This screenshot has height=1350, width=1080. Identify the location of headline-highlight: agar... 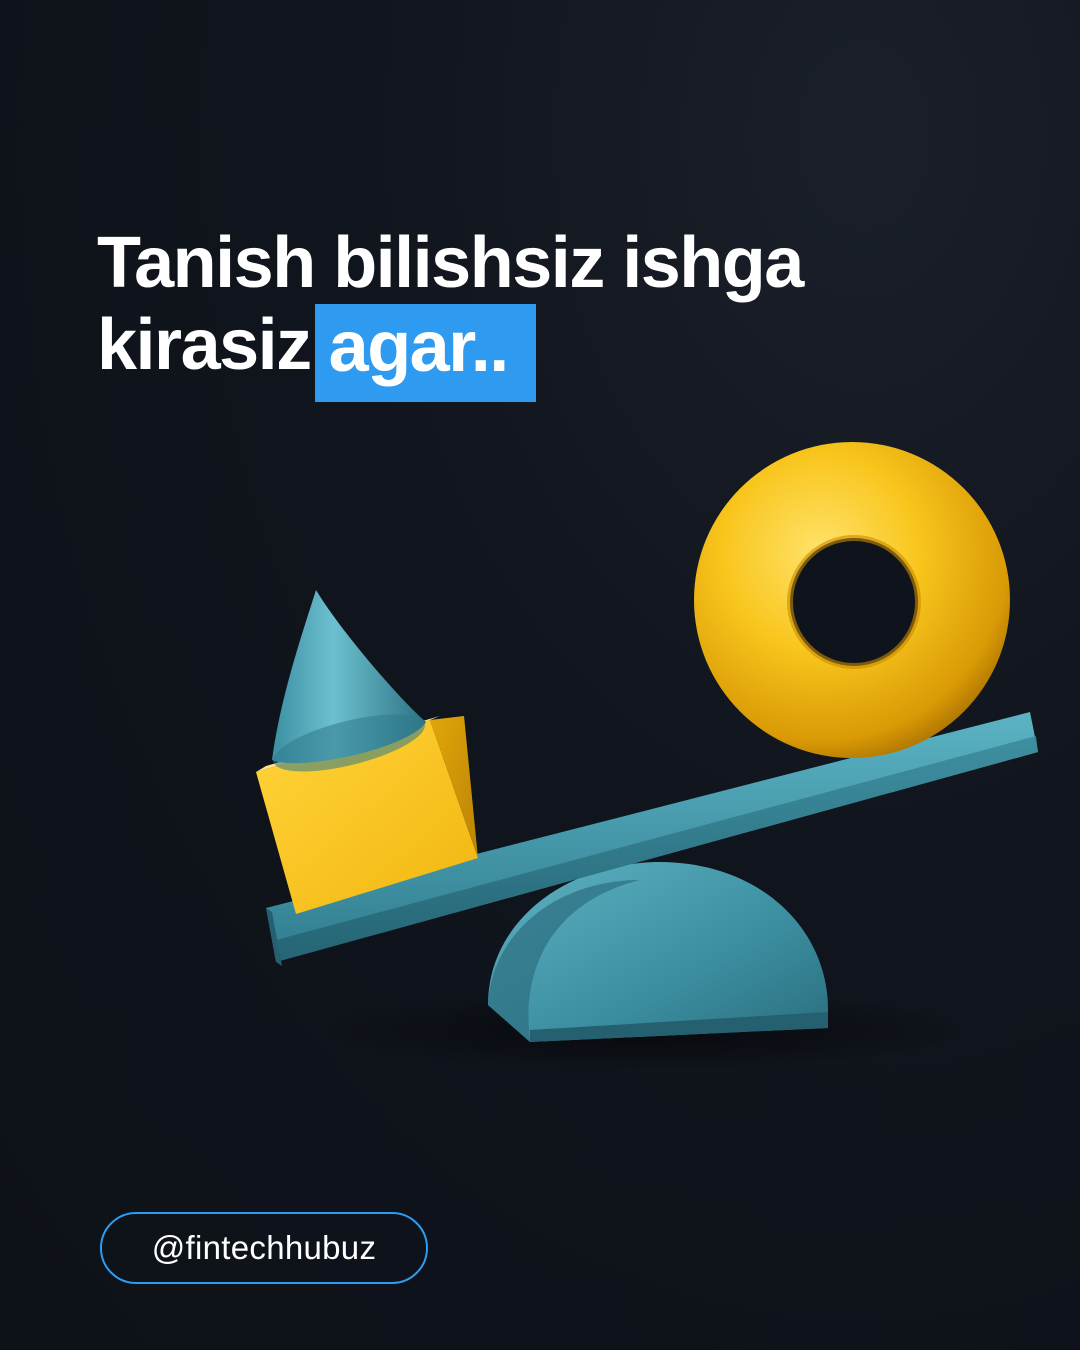
(425, 353).